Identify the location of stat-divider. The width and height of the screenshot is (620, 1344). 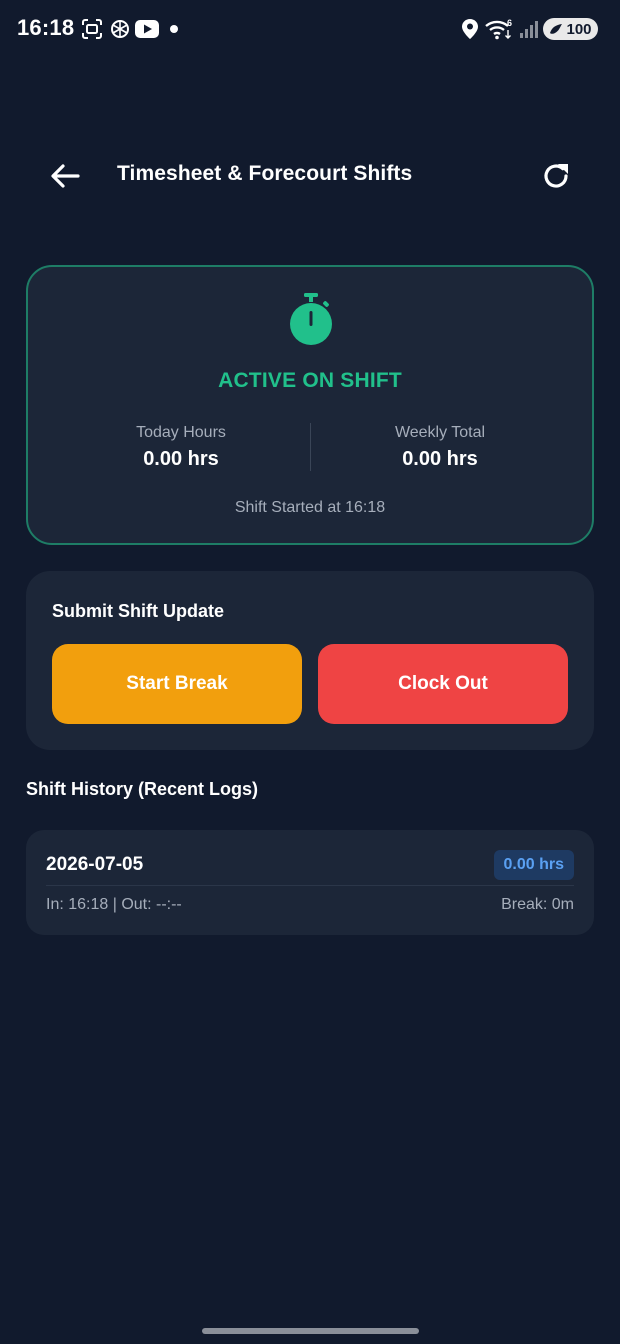
(310, 447).